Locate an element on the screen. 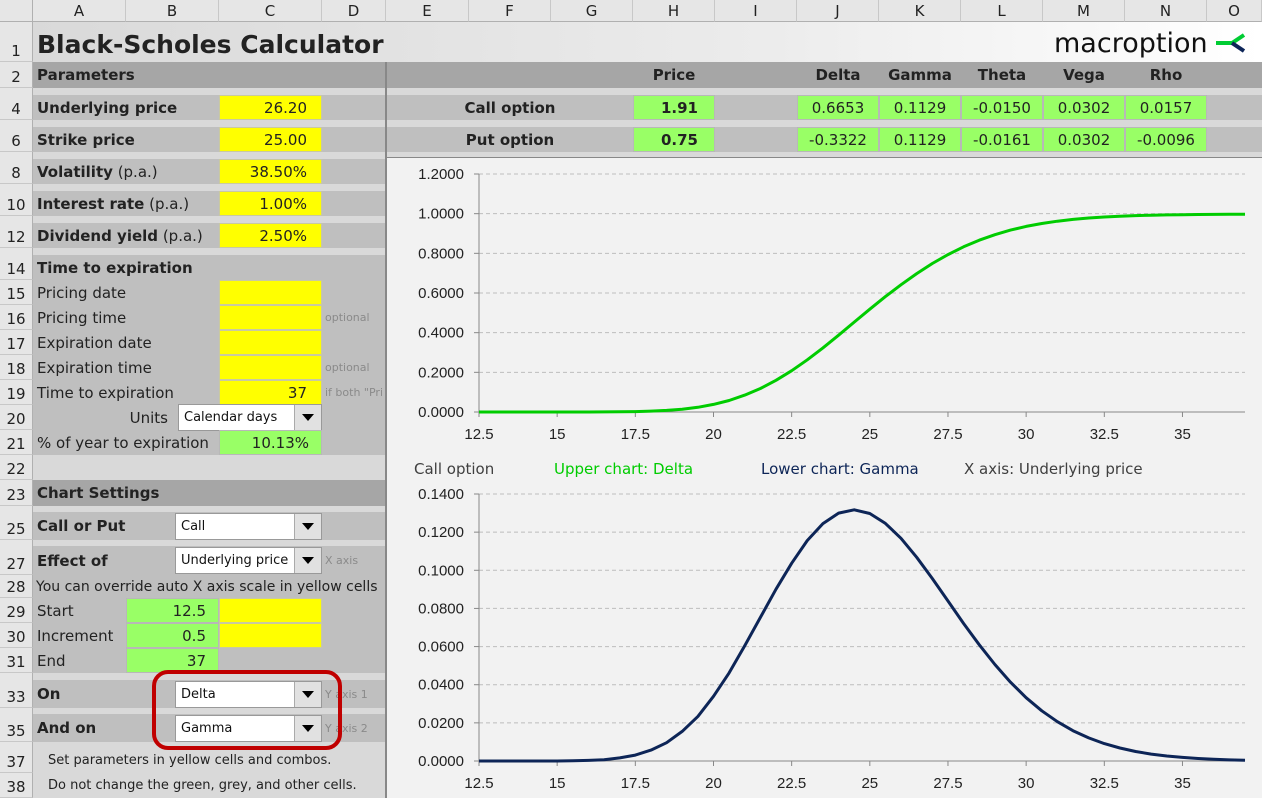 The image size is (1262, 798). delta-header: Delta is located at coordinates (838, 75).